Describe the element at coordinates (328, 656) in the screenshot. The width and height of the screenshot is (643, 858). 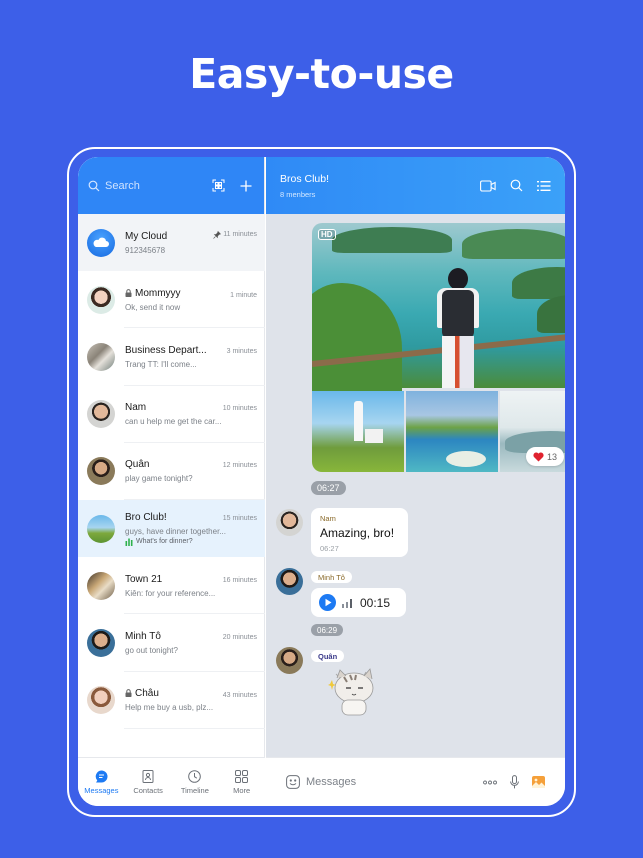
I see `sender-name: Quân` at that location.